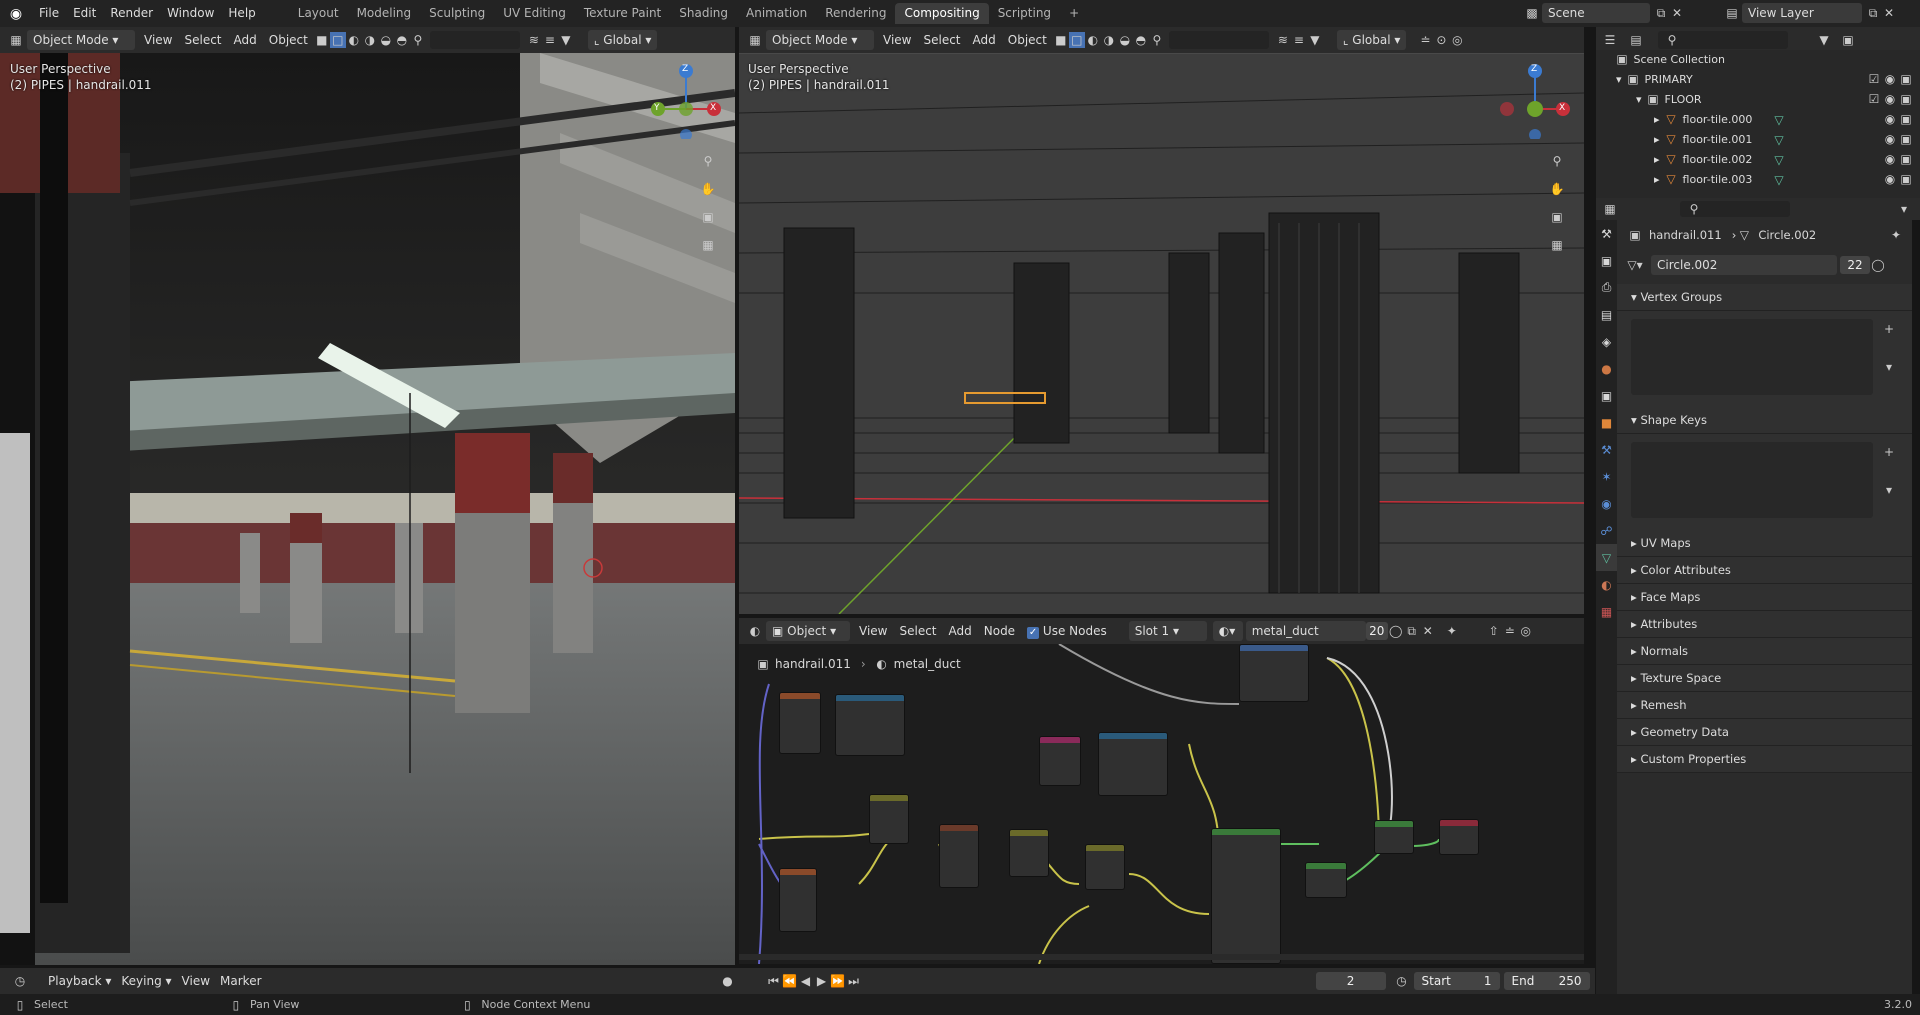  Describe the element at coordinates (16, 14) in the screenshot. I see `blender-logo-icon: ◉` at that location.